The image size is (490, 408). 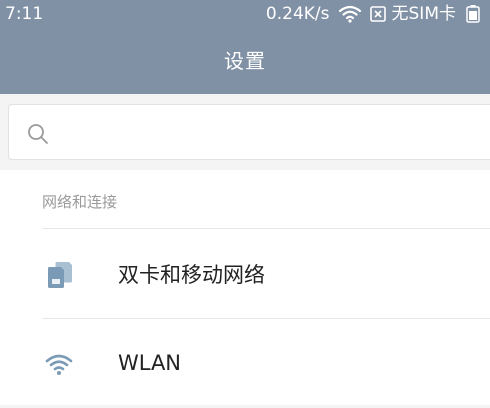 I want to click on search-input, so click(x=268, y=133).